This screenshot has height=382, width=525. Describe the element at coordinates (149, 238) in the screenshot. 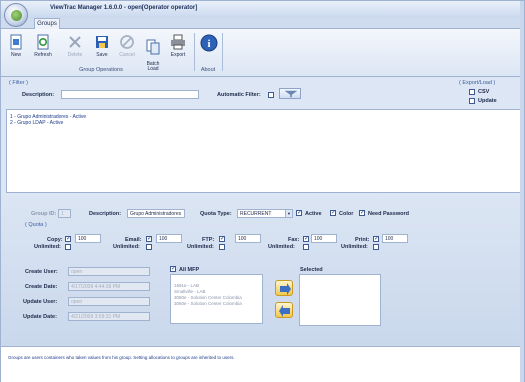

I see `email-quota-checkbox` at that location.